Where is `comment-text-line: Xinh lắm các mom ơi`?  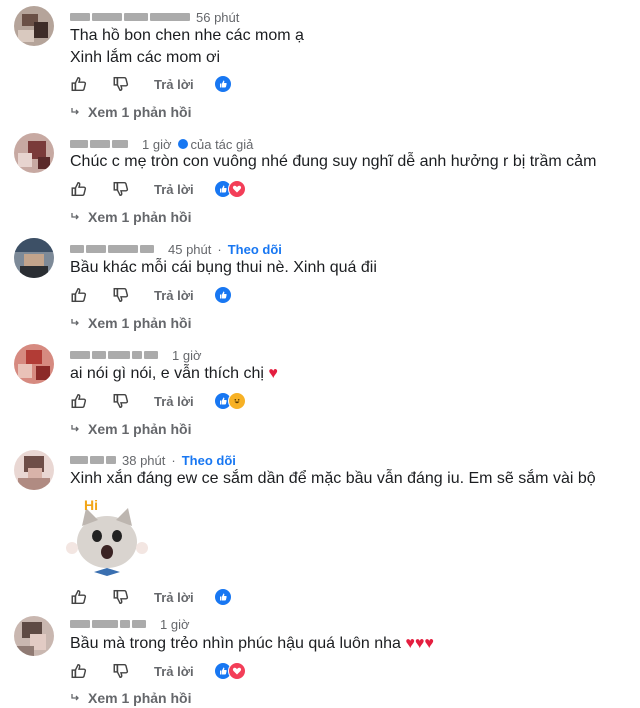
comment-text-line: Xinh lắm các mom ơi is located at coordinates (145, 57).